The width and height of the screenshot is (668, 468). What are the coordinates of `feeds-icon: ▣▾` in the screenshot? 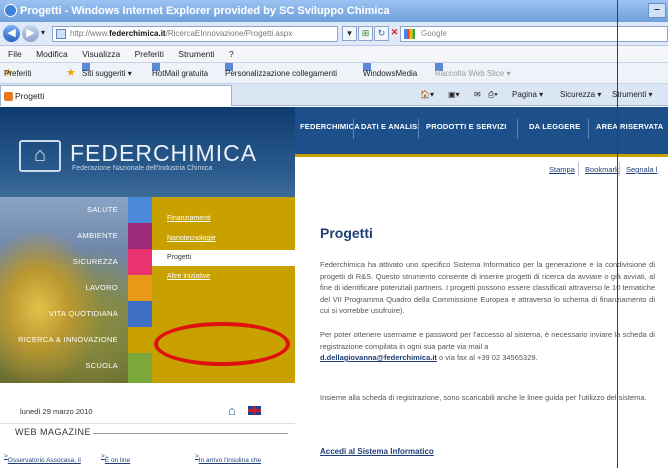 It's located at (454, 95).